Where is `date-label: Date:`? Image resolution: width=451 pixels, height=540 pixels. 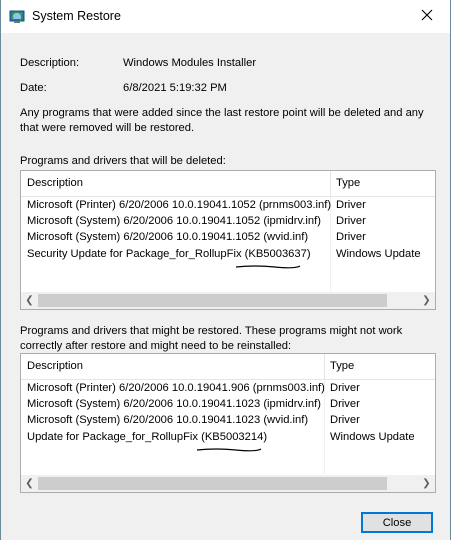 date-label: Date: is located at coordinates (33, 88).